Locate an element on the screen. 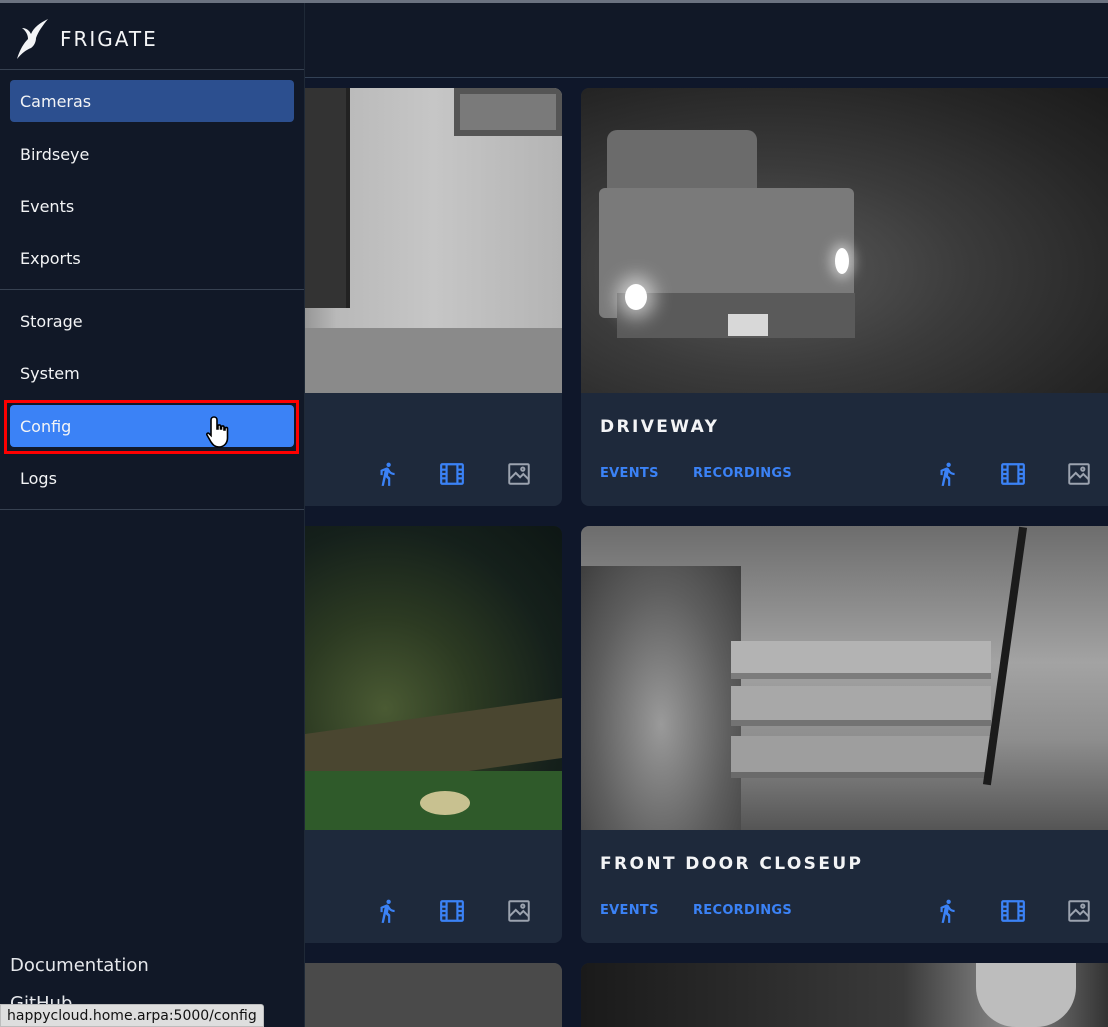  documentation-link: Documentation is located at coordinates (79, 965).